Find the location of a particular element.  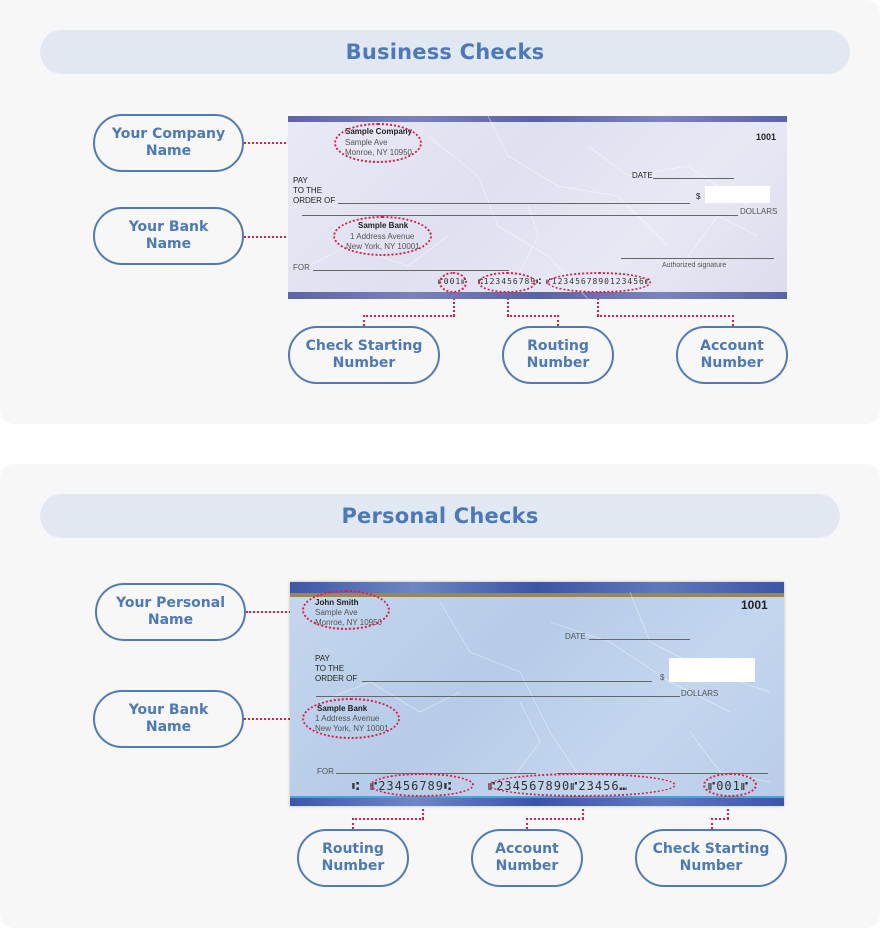

business-checks-title: Business Checks is located at coordinates (445, 52).